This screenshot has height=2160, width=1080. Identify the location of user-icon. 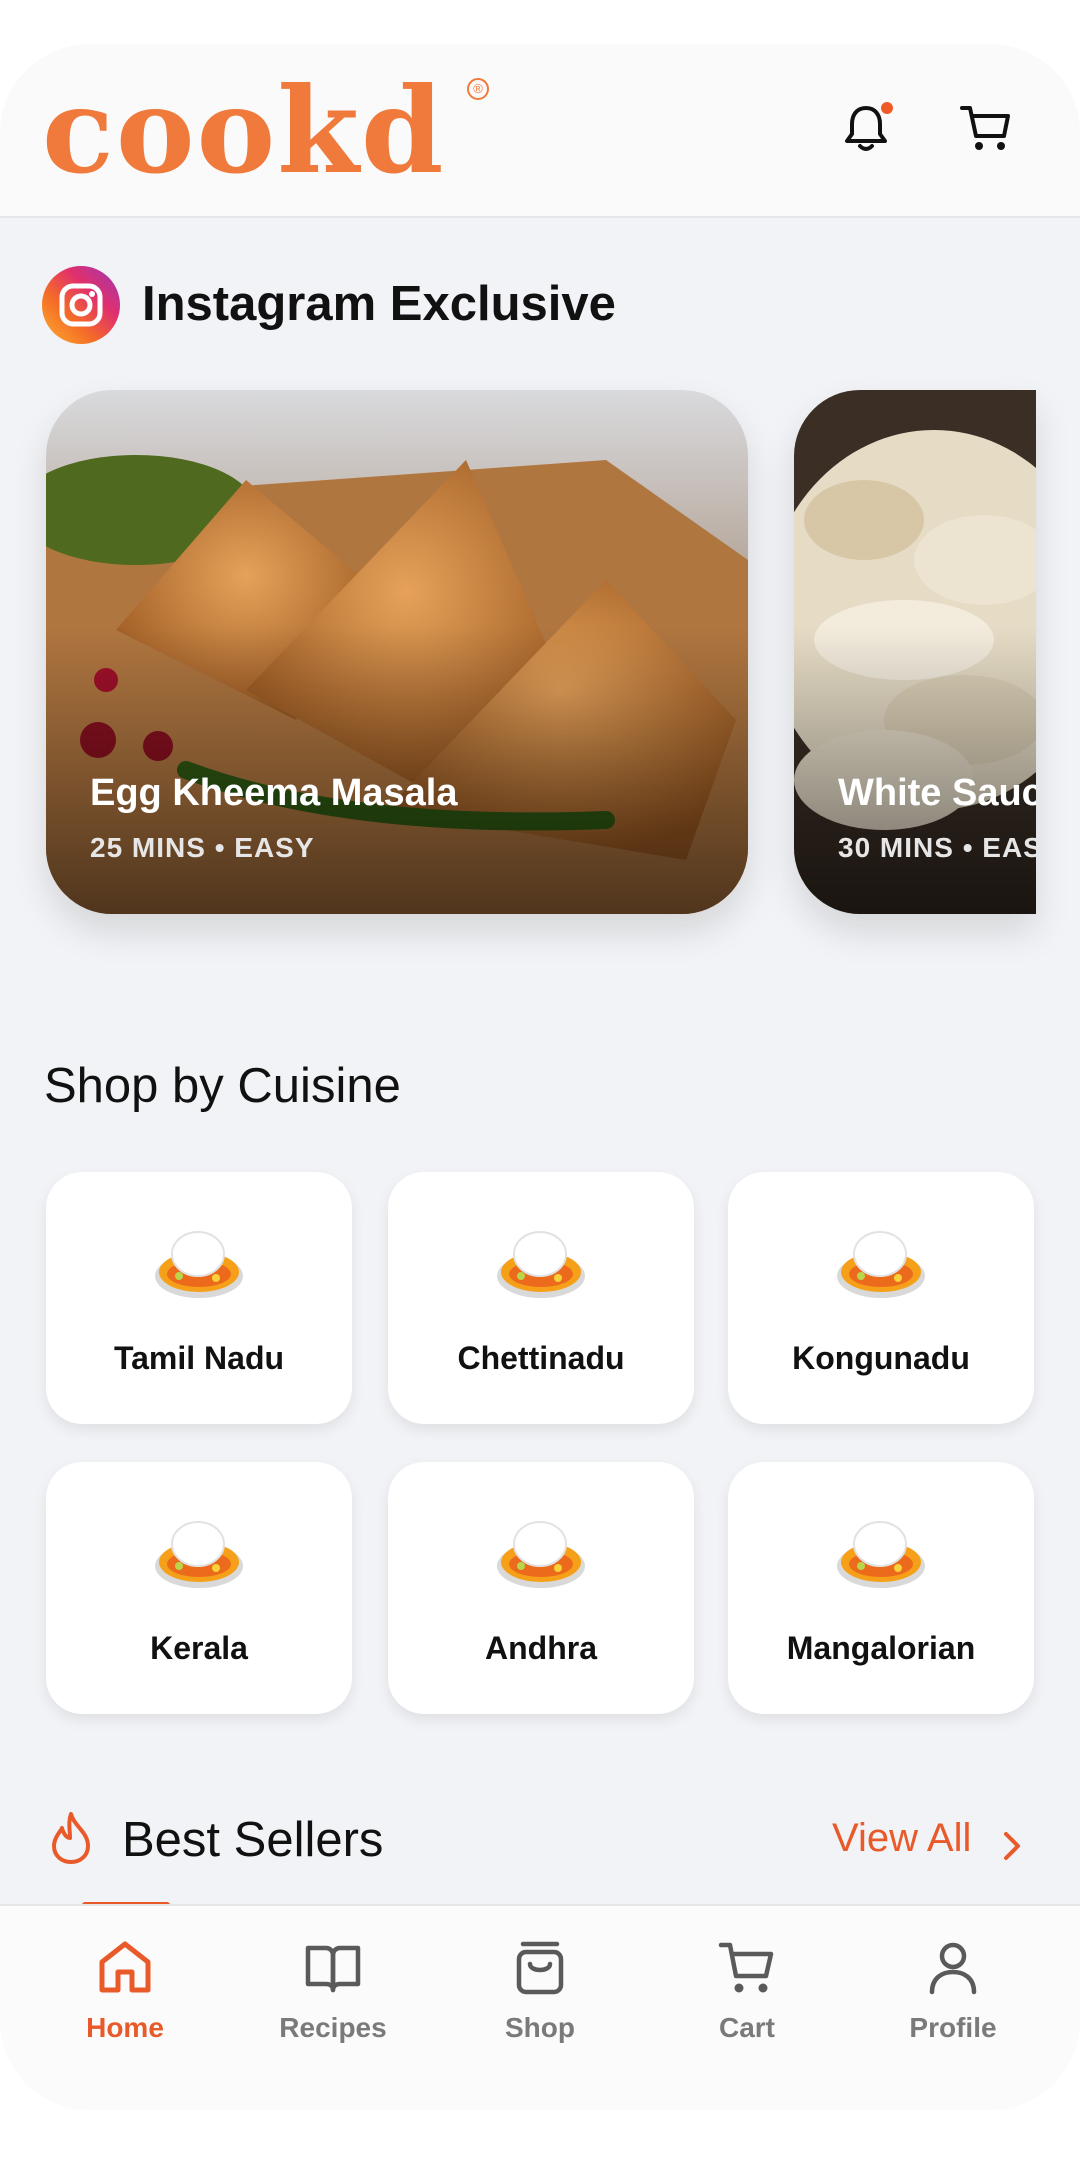
(953, 1968).